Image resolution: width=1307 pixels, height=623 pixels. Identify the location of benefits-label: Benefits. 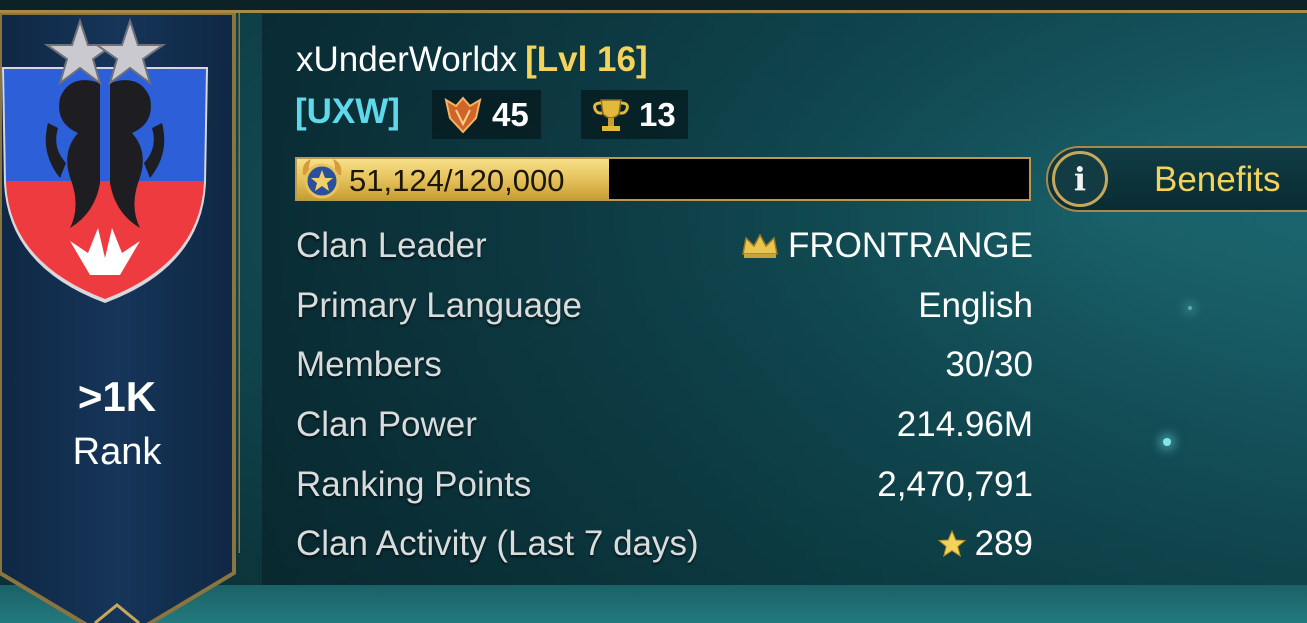
(1217, 179).